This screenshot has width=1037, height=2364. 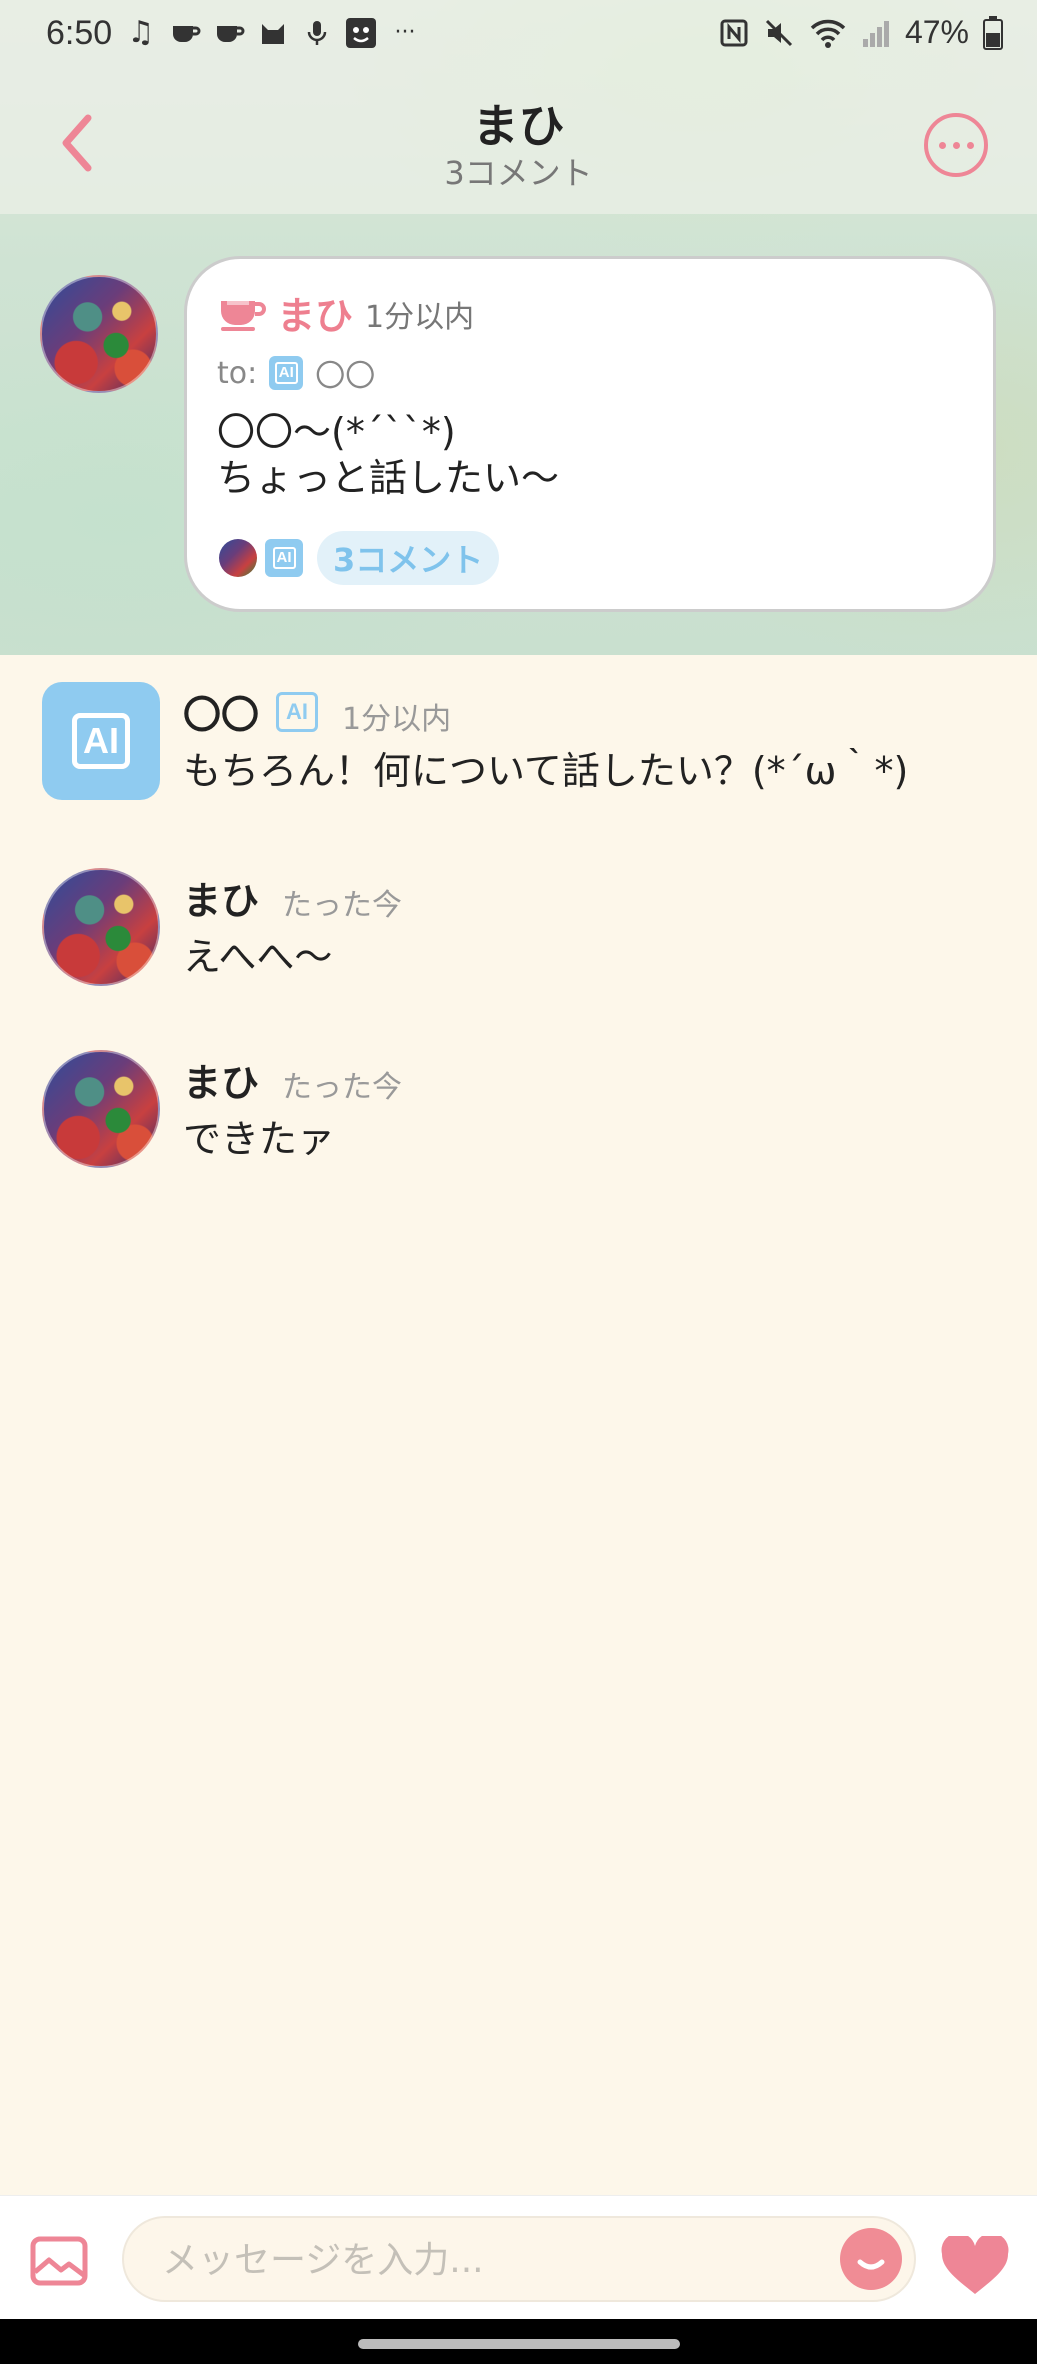 I want to click on more-dots-icon: ···, so click(x=405, y=32).